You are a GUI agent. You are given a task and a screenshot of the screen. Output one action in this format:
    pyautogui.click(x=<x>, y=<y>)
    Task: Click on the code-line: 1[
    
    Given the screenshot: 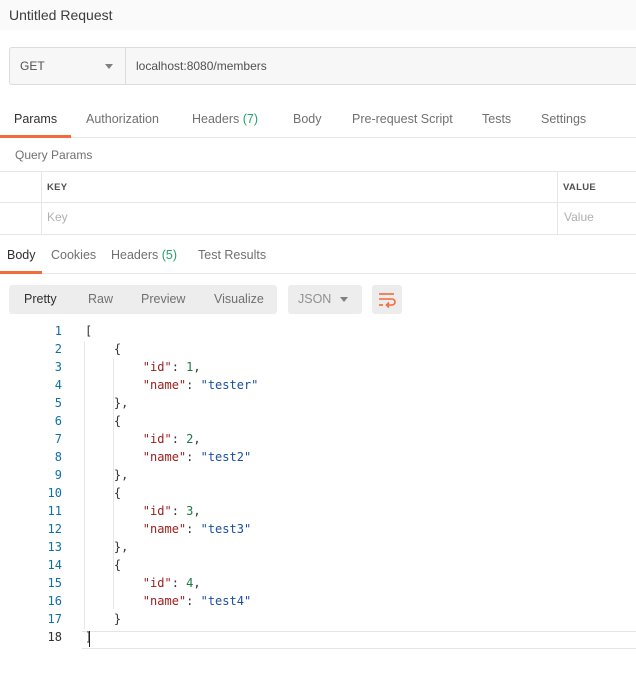 What is the action you would take?
    pyautogui.click(x=318, y=332)
    